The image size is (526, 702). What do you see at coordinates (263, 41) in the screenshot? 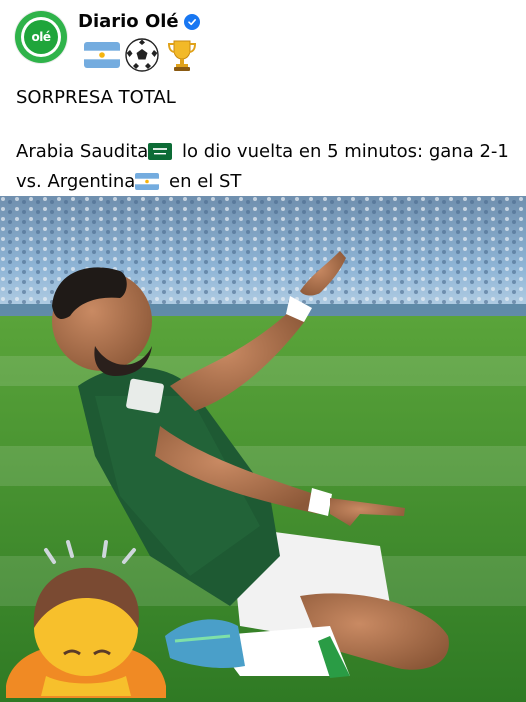
I see `post-header: olé Diario Olé` at bounding box center [263, 41].